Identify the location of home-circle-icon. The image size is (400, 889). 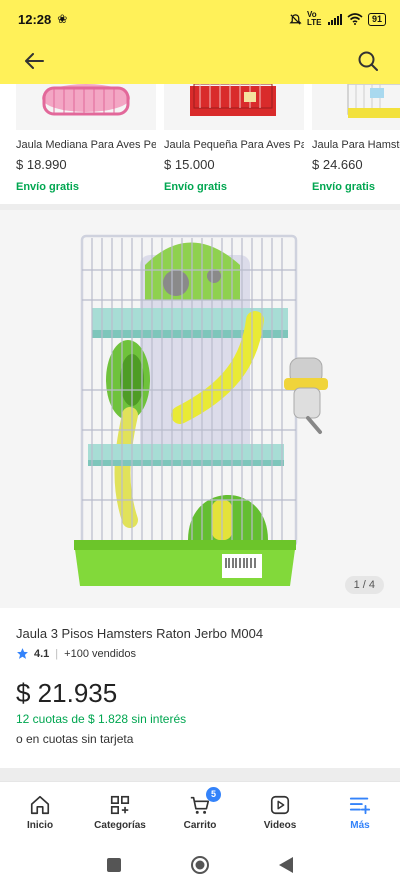
(200, 865).